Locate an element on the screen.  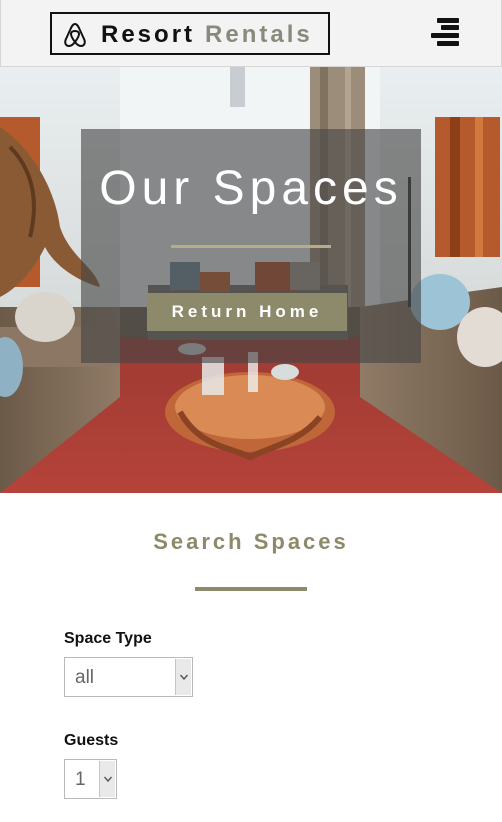
logo: Resort Rentals is located at coordinates (190, 33).